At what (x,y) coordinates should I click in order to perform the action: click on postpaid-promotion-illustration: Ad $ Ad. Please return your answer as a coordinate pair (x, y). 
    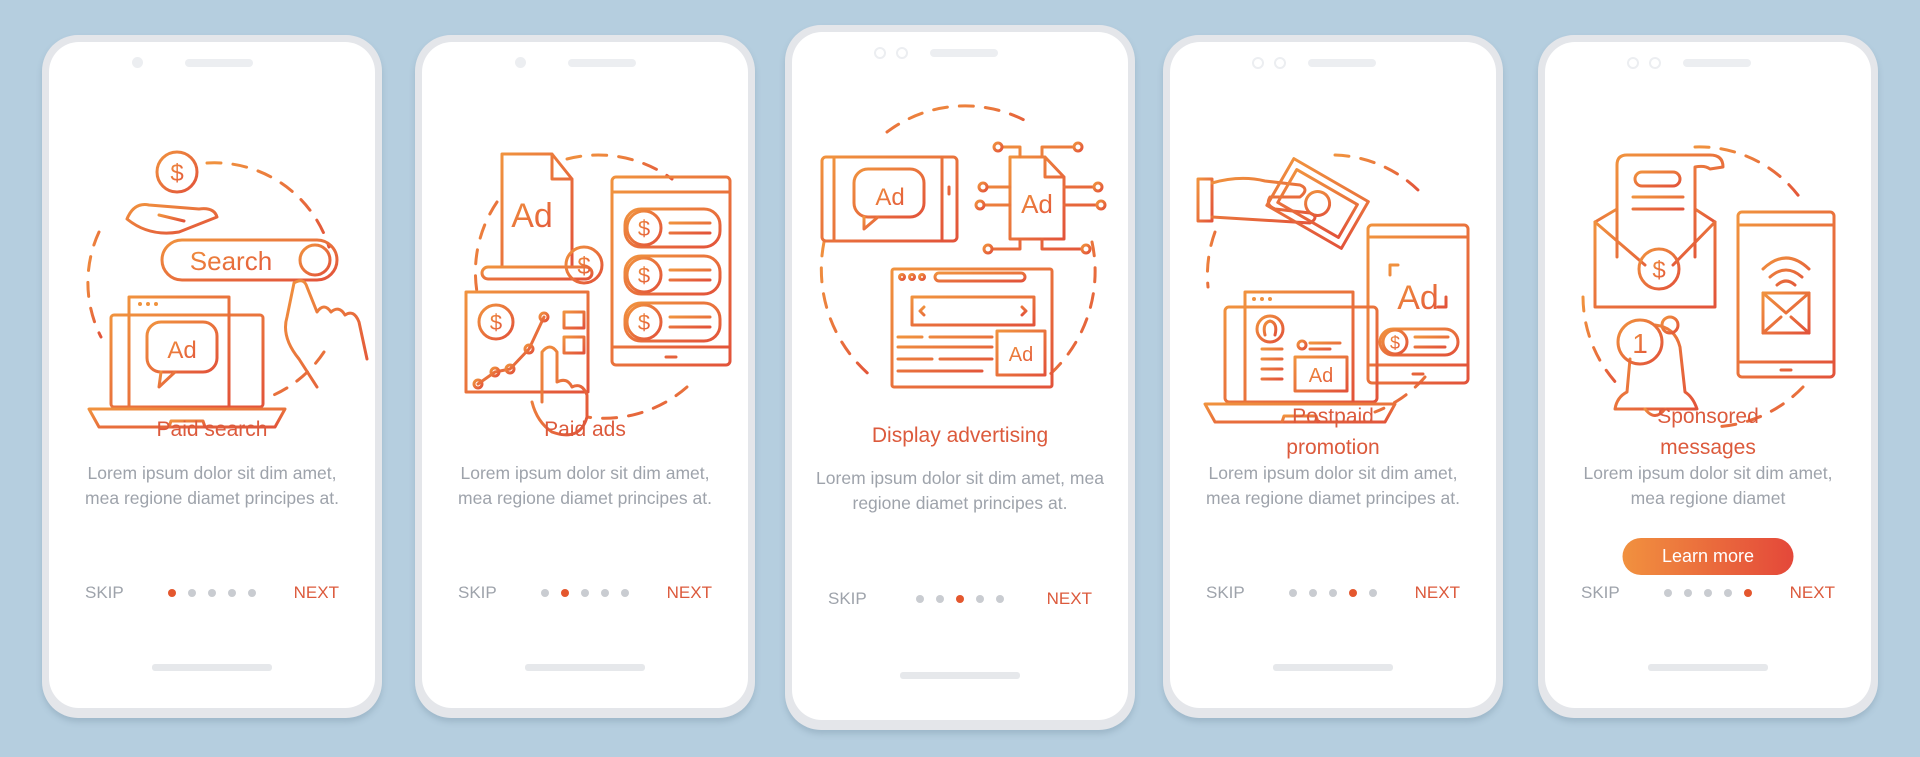
    Looking at the image, I should click on (1333, 267).